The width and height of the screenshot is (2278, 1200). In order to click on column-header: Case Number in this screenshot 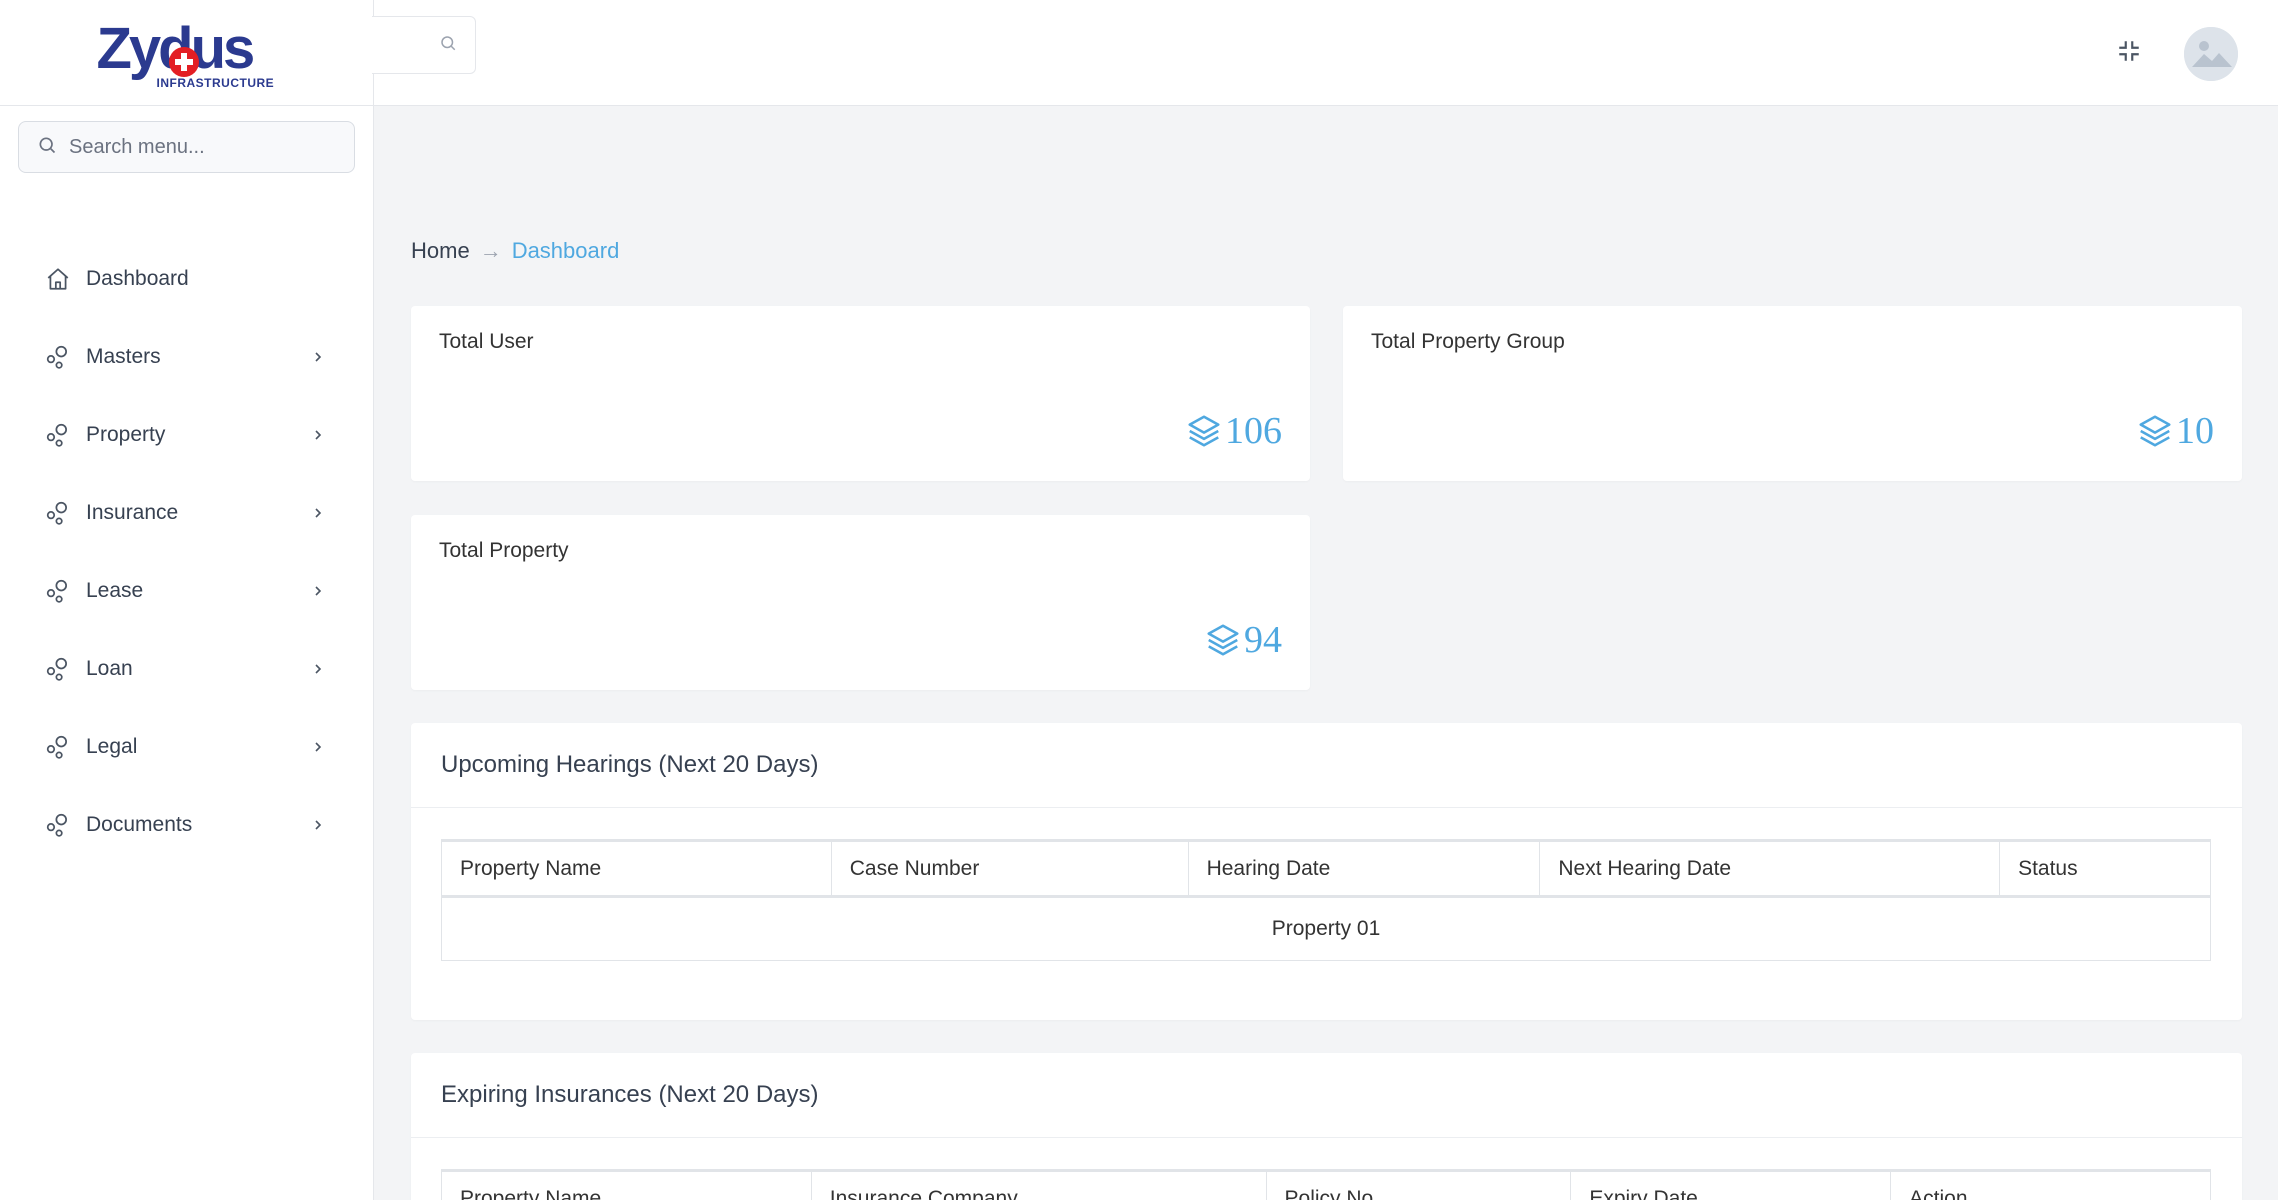, I will do `click(1009, 869)`.